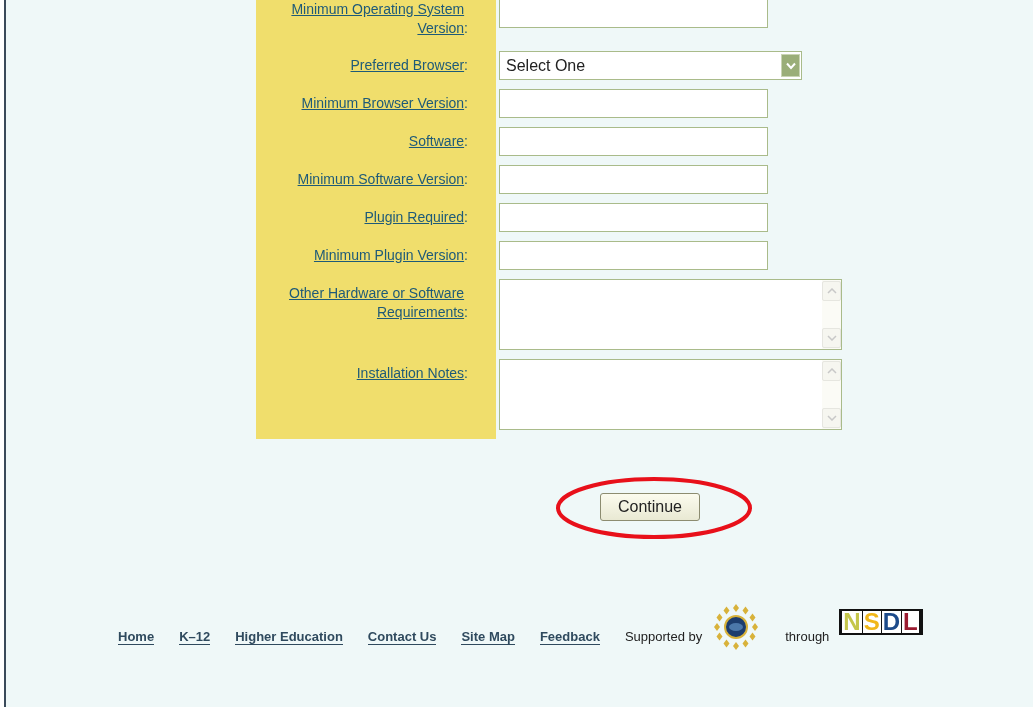  Describe the element at coordinates (136, 636) in the screenshot. I see `footer-link: Home` at that location.